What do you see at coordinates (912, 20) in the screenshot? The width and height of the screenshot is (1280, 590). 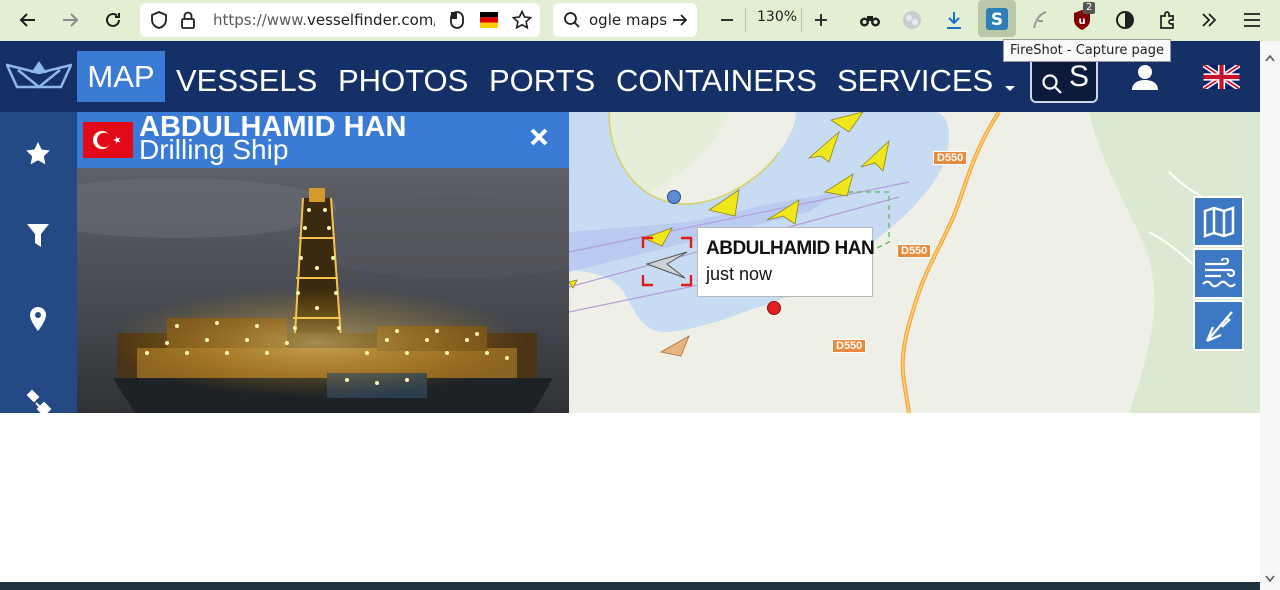 I see `cloud-extension-icon` at bounding box center [912, 20].